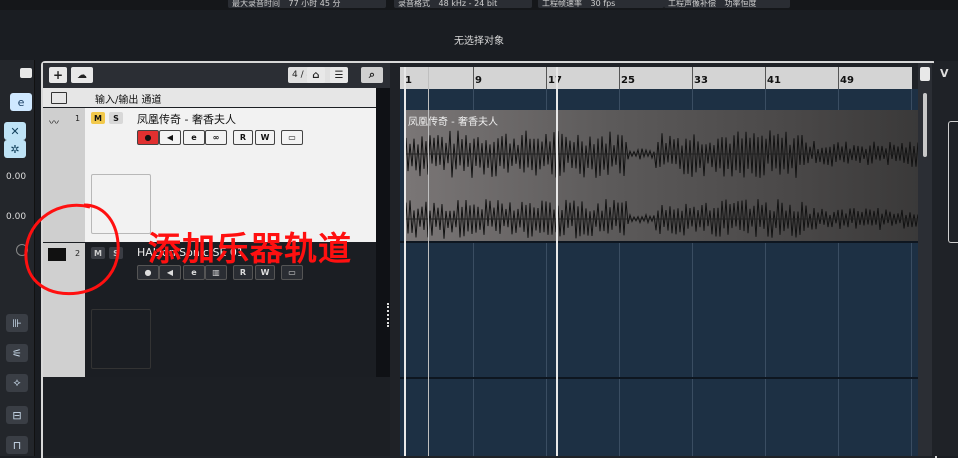  What do you see at coordinates (54, 123) in the screenshot?
I see `waveform-track-icon: 〰` at bounding box center [54, 123].